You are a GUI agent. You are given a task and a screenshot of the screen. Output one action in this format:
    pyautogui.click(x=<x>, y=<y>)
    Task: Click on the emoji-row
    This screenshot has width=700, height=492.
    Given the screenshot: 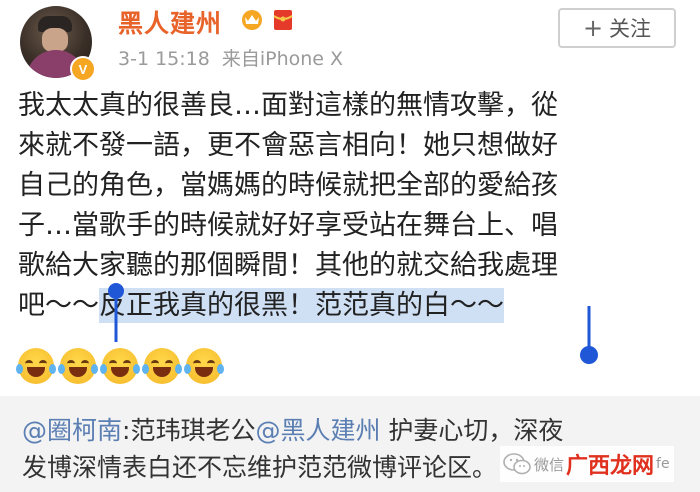 What is the action you would take?
    pyautogui.click(x=120, y=366)
    